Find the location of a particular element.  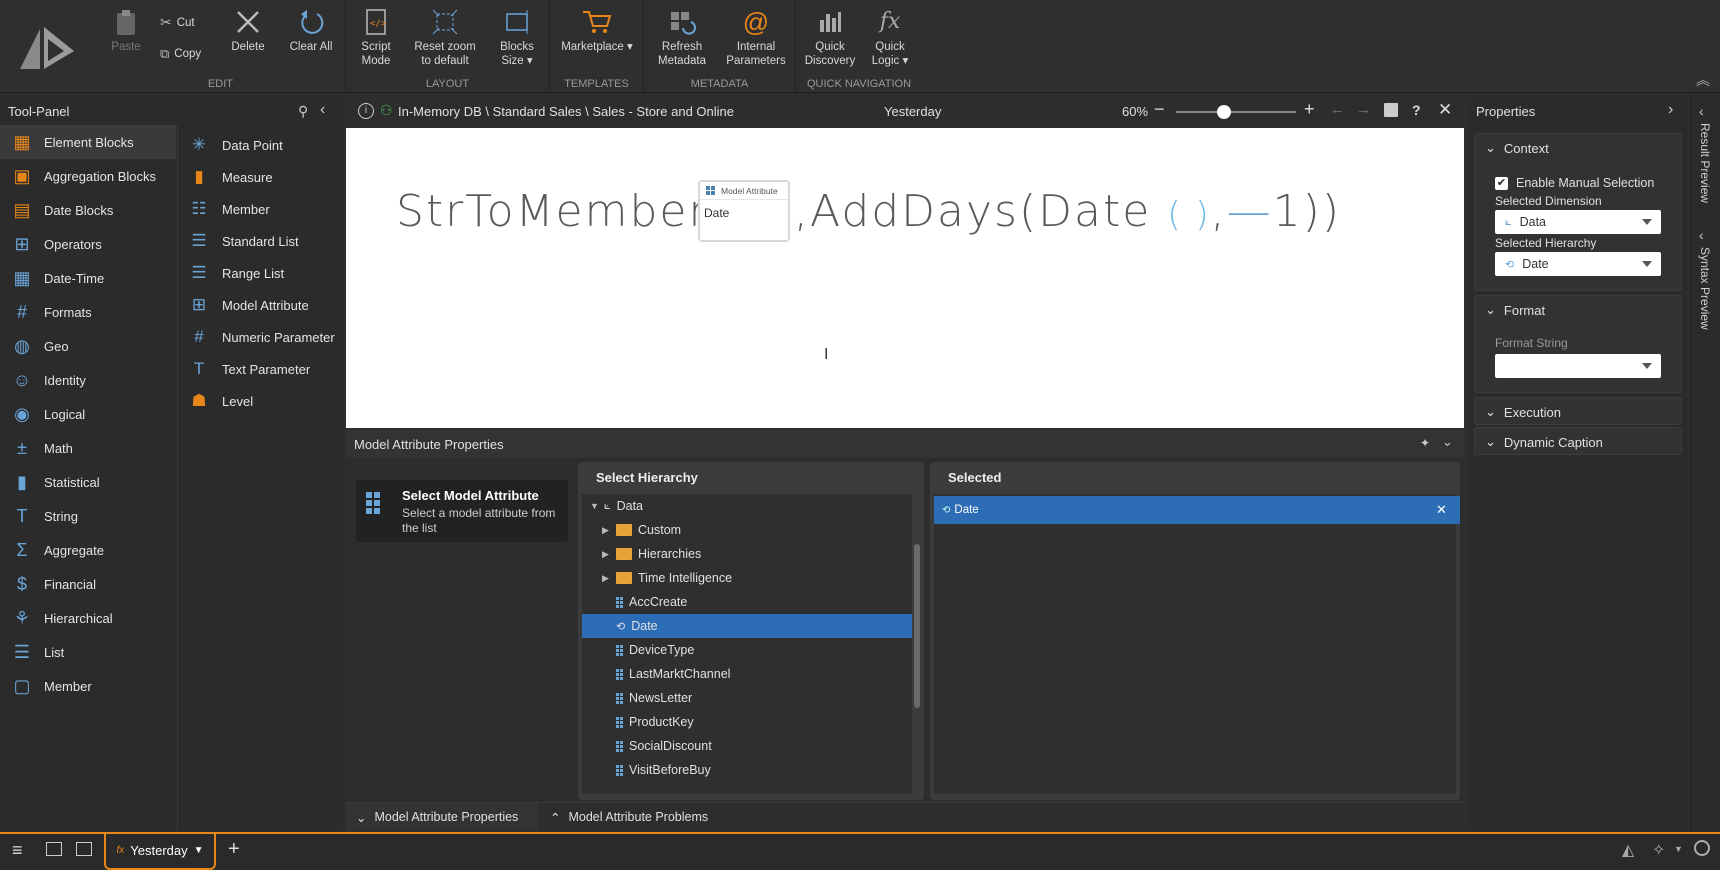

category-aggregate: Σ Aggregate is located at coordinates (88, 550).